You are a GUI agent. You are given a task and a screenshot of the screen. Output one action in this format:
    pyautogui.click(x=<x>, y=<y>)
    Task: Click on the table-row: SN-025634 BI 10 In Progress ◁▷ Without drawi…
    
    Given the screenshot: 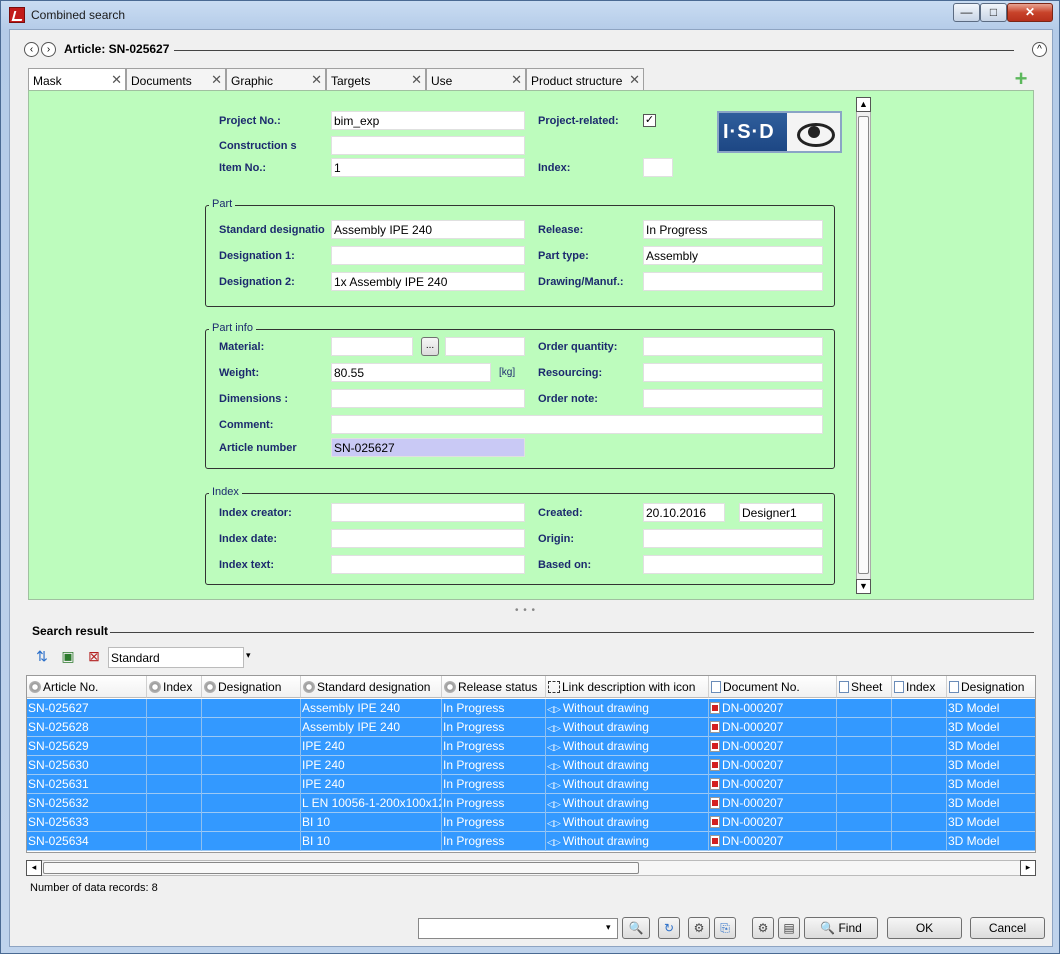 What is the action you would take?
    pyautogui.click(x=531, y=841)
    